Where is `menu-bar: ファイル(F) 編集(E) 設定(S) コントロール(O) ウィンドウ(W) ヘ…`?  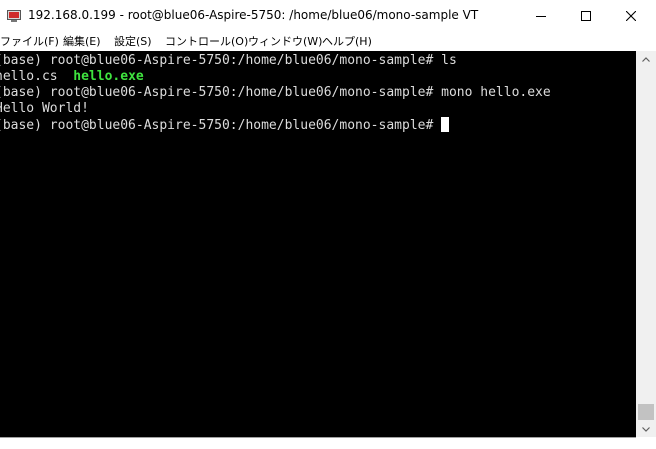
menu-bar: ファイル(F) 編集(E) 設定(S) コントロール(O) ウィンドウ(W) ヘ… is located at coordinates (328, 40).